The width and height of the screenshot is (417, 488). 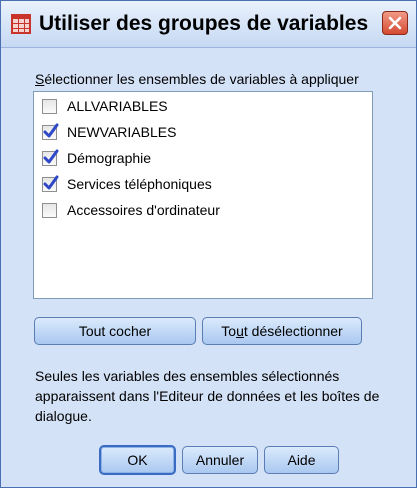 What do you see at coordinates (229, 331) in the screenshot?
I see `button-text-start: To` at bounding box center [229, 331].